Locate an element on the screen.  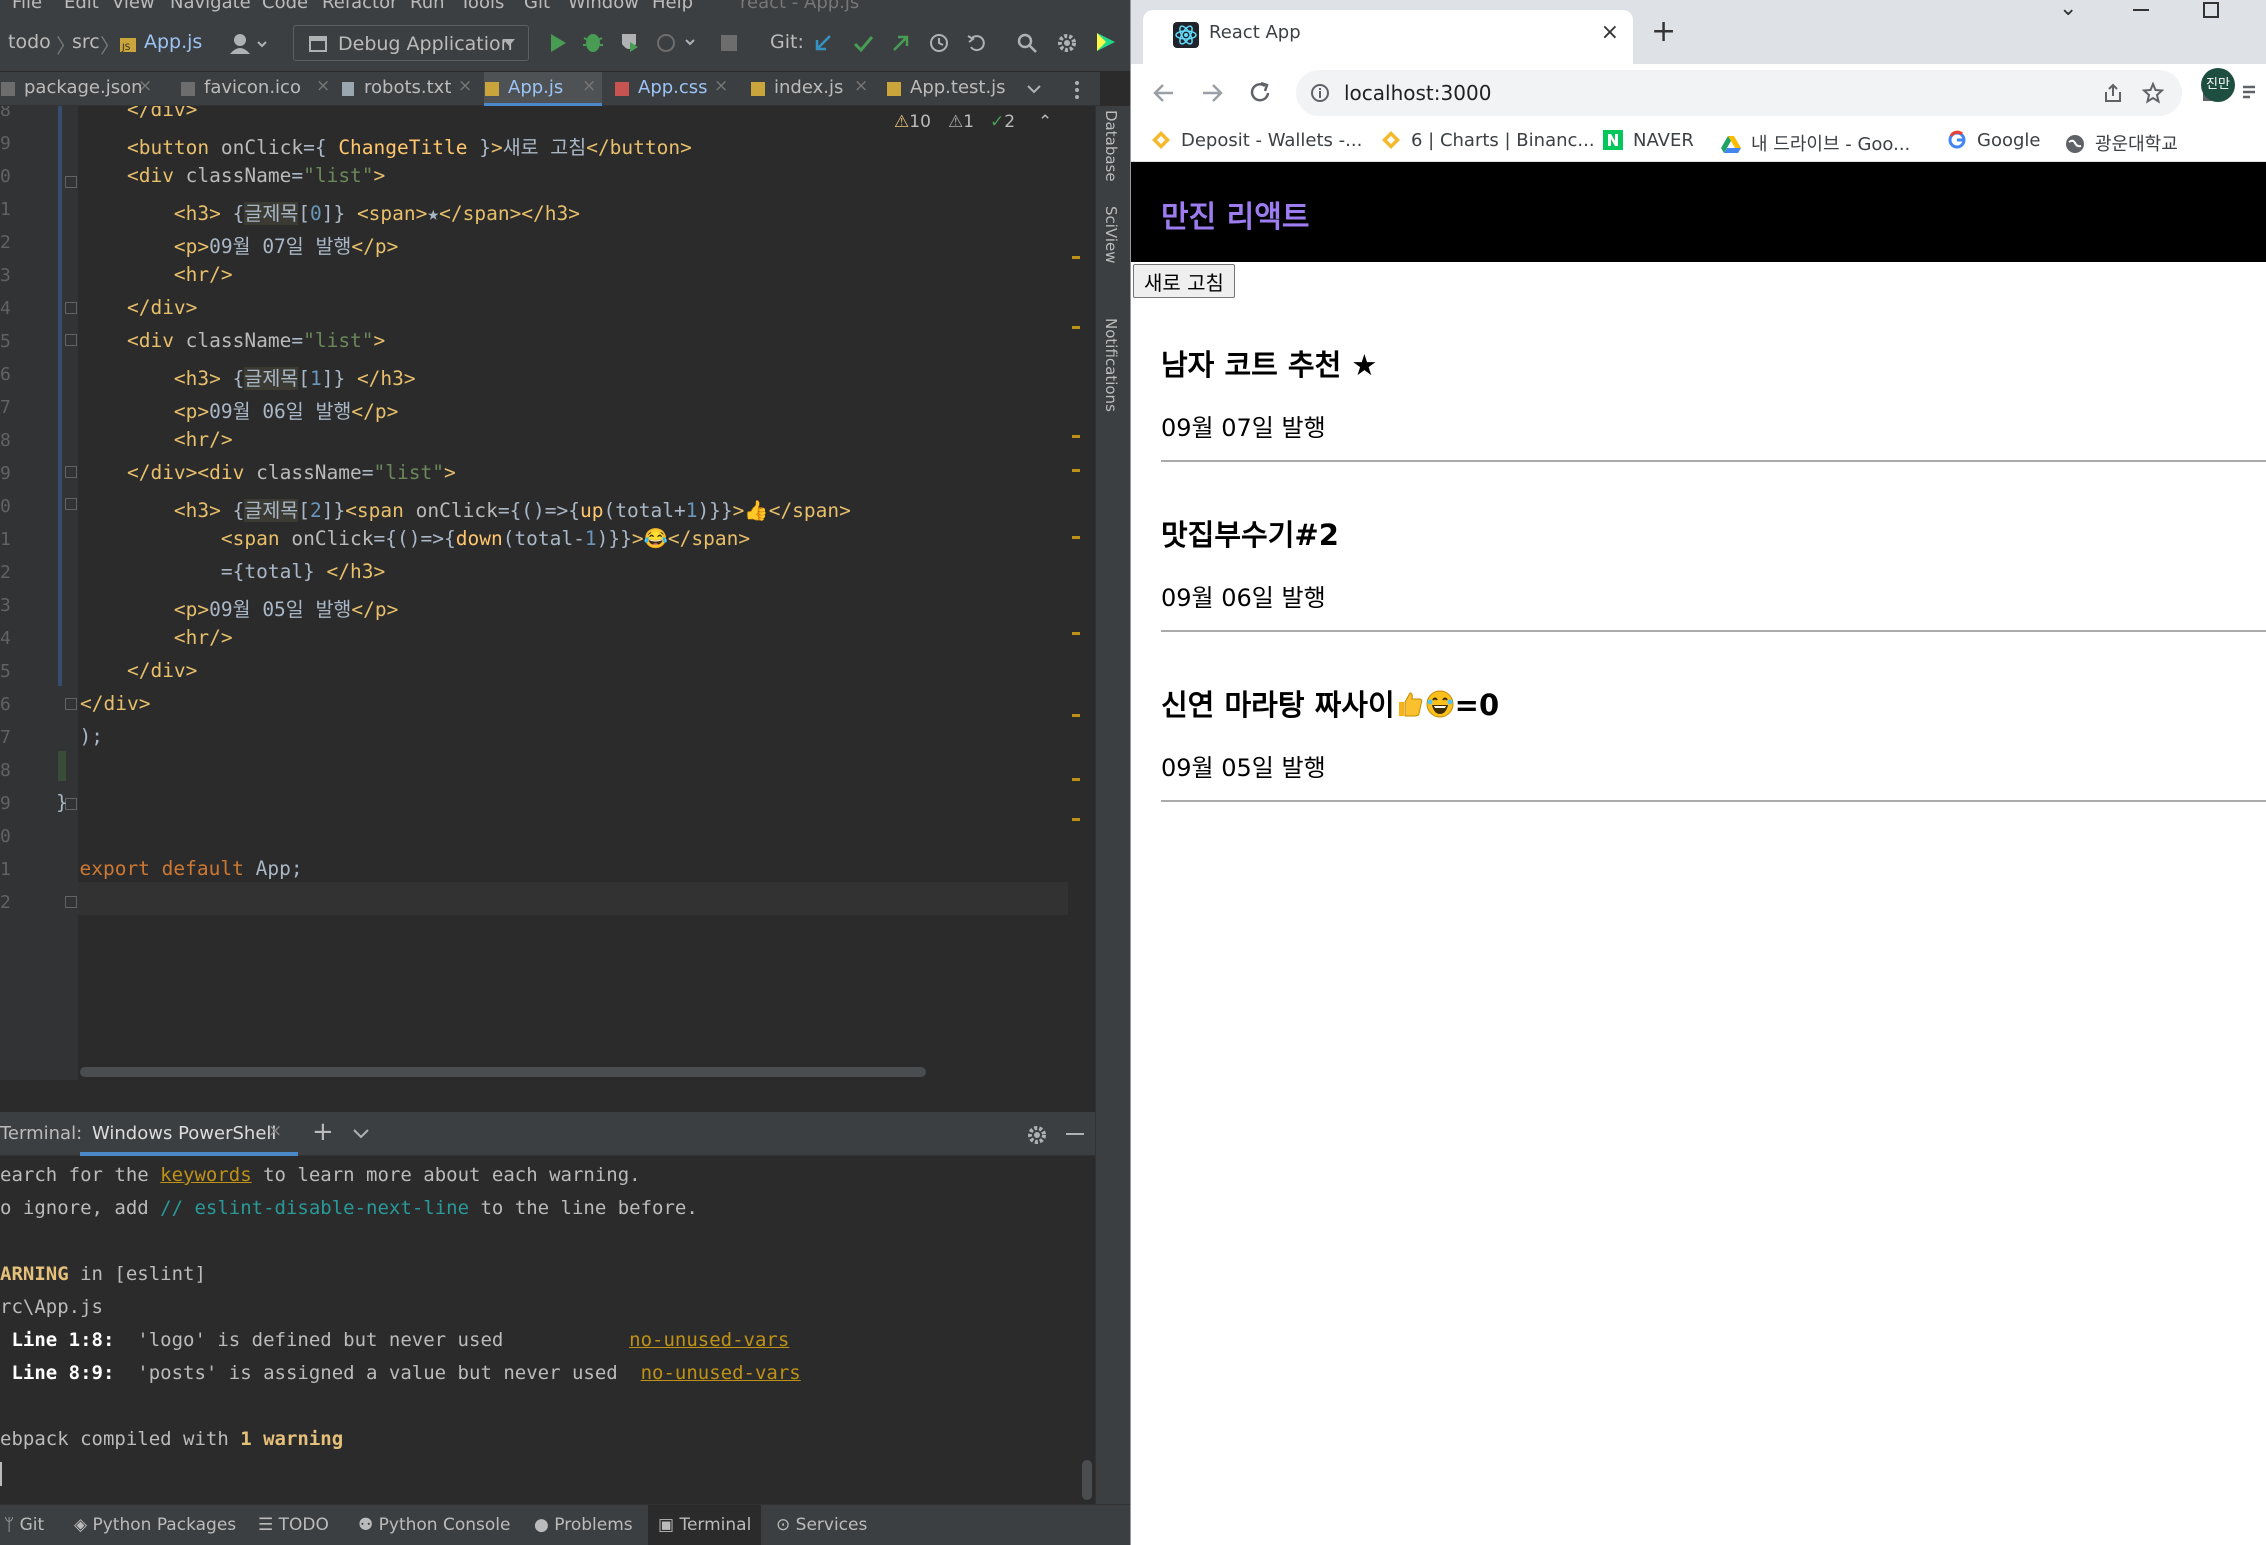
run-configuration-select: Debug Application is located at coordinates (411, 43).